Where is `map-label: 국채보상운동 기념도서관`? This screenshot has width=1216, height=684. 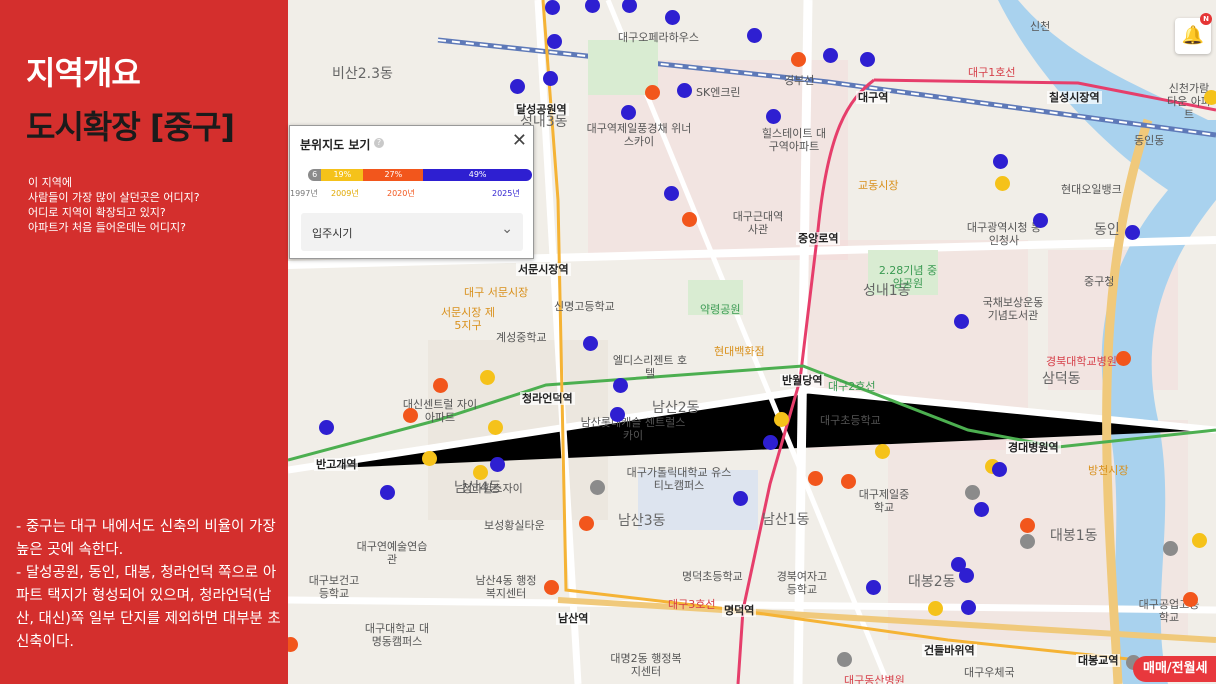
map-label: 국채보상운동 기념도서관 is located at coordinates (1013, 309).